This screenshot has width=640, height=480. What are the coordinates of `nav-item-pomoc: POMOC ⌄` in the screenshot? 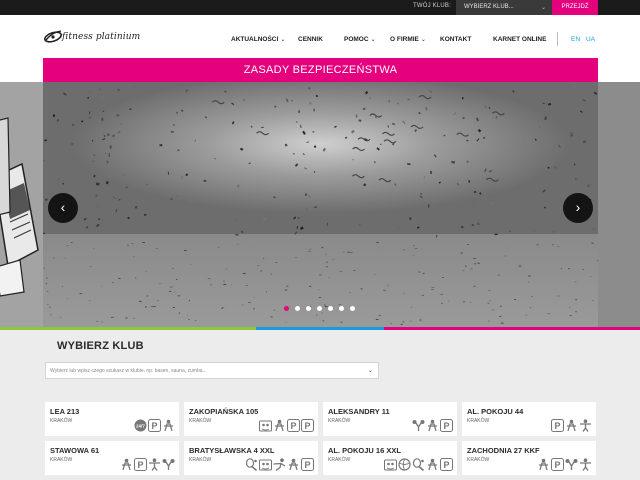 It's located at (360, 39).